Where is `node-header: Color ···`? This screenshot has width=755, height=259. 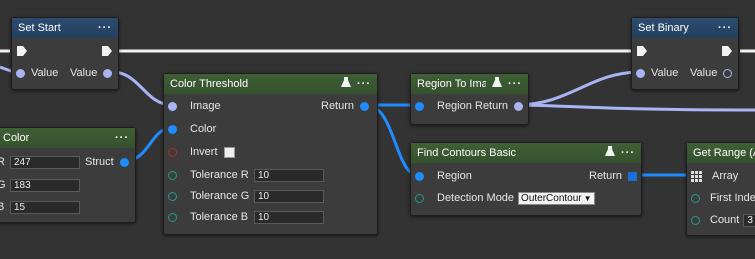 node-header: Color ··· is located at coordinates (67, 138).